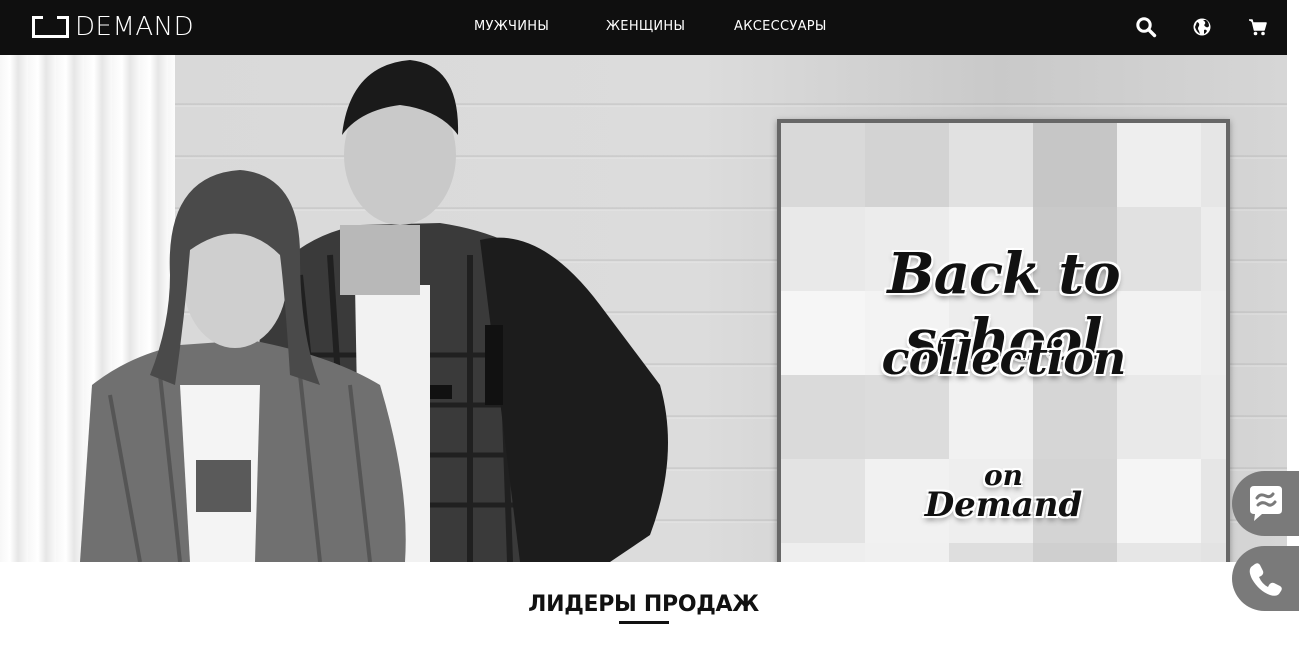 This screenshot has height=651, width=1299. I want to click on chat-button, so click(1265, 503).